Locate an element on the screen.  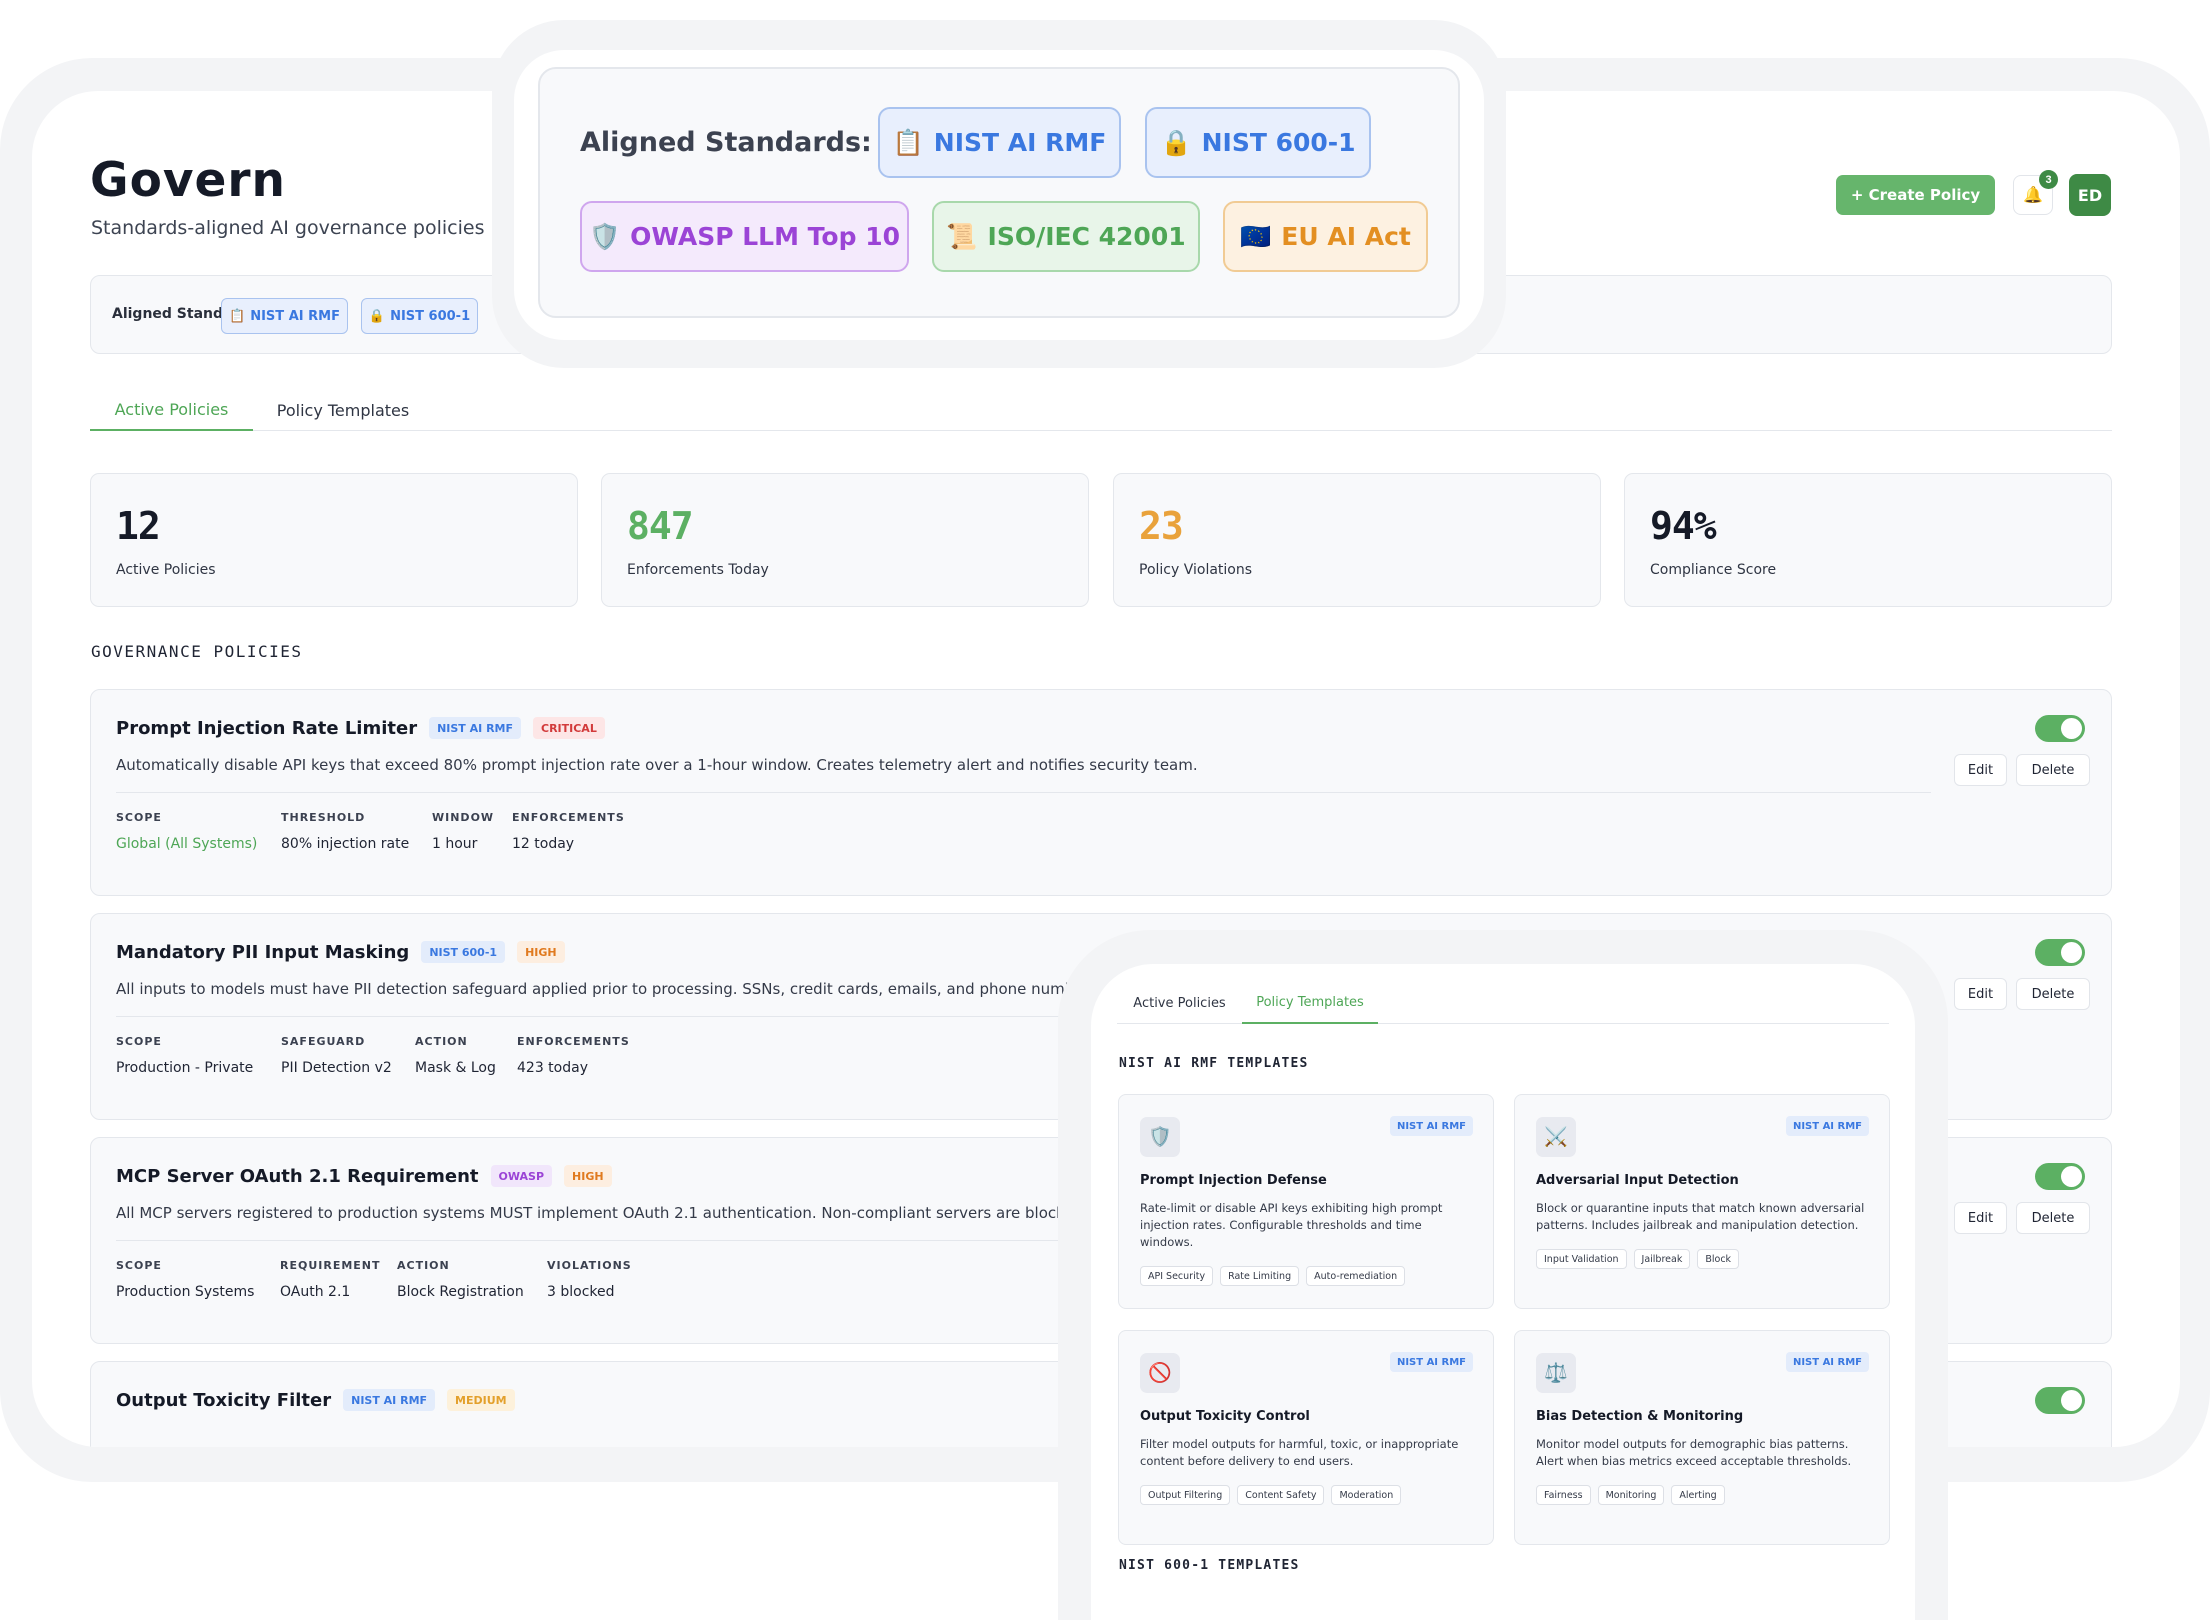
tag: Content Safety is located at coordinates (1281, 1495).